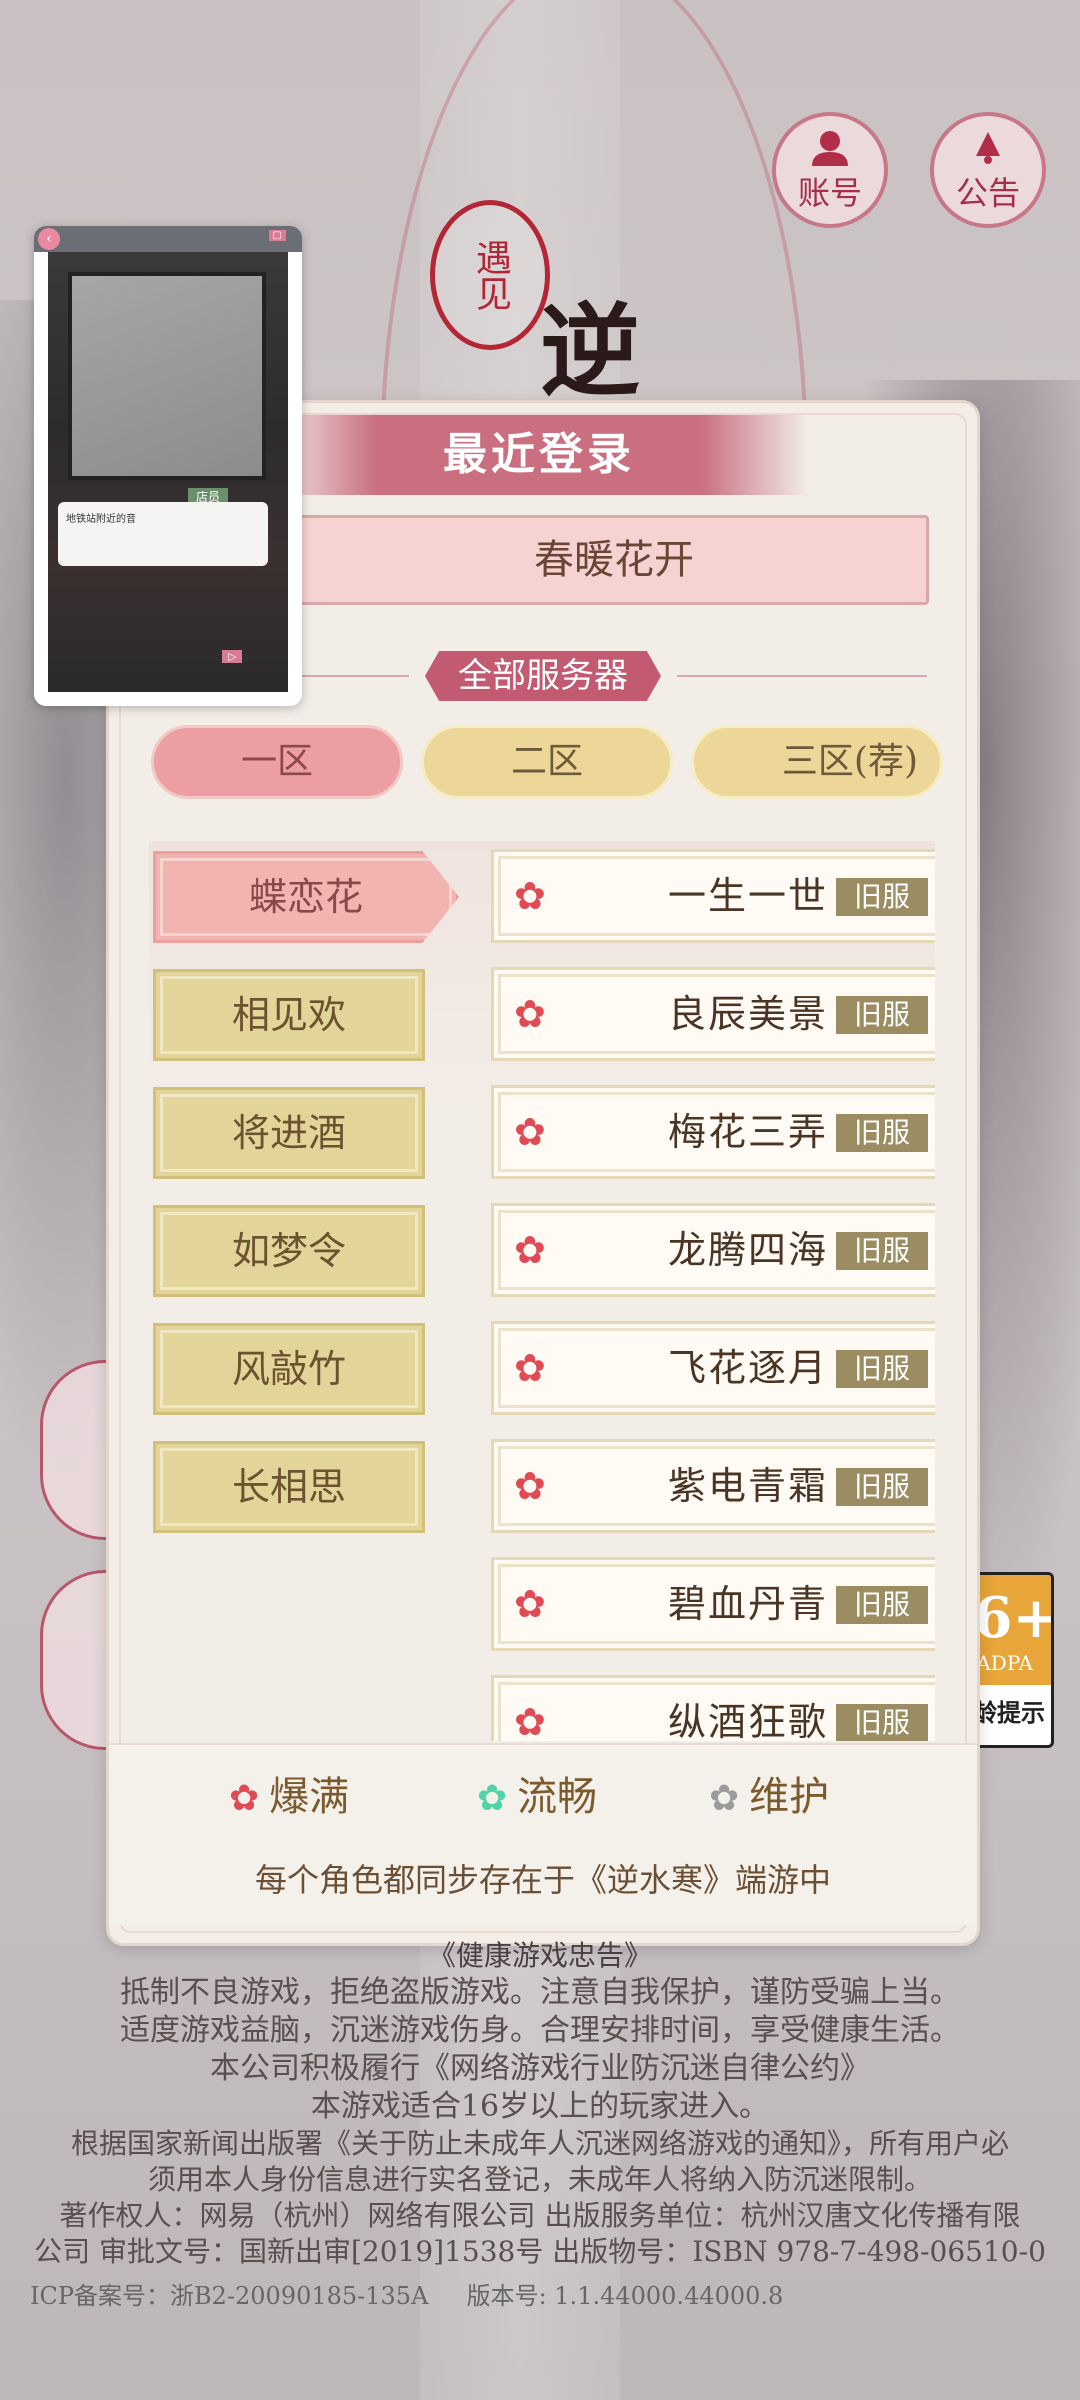  What do you see at coordinates (277, 762) in the screenshot?
I see `zone-tab-1: 一区` at bounding box center [277, 762].